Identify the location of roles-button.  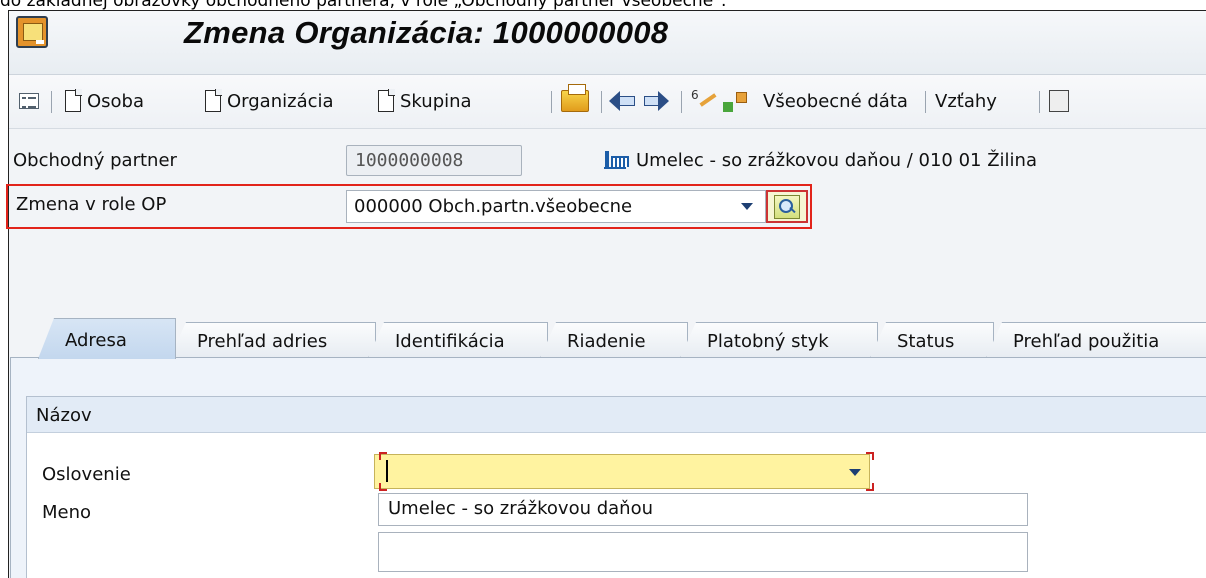
(735, 101).